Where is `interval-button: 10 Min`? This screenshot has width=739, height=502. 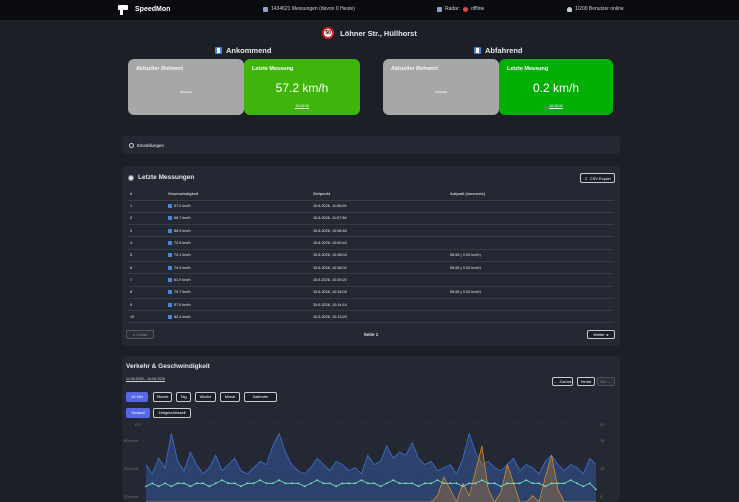 interval-button: 10 Min is located at coordinates (137, 397).